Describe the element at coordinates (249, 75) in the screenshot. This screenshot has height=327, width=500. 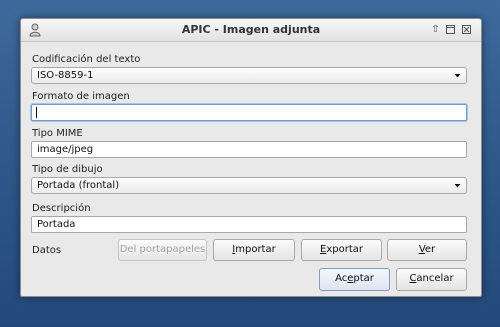
I see `encoding-select: ISO-8859-1` at that location.